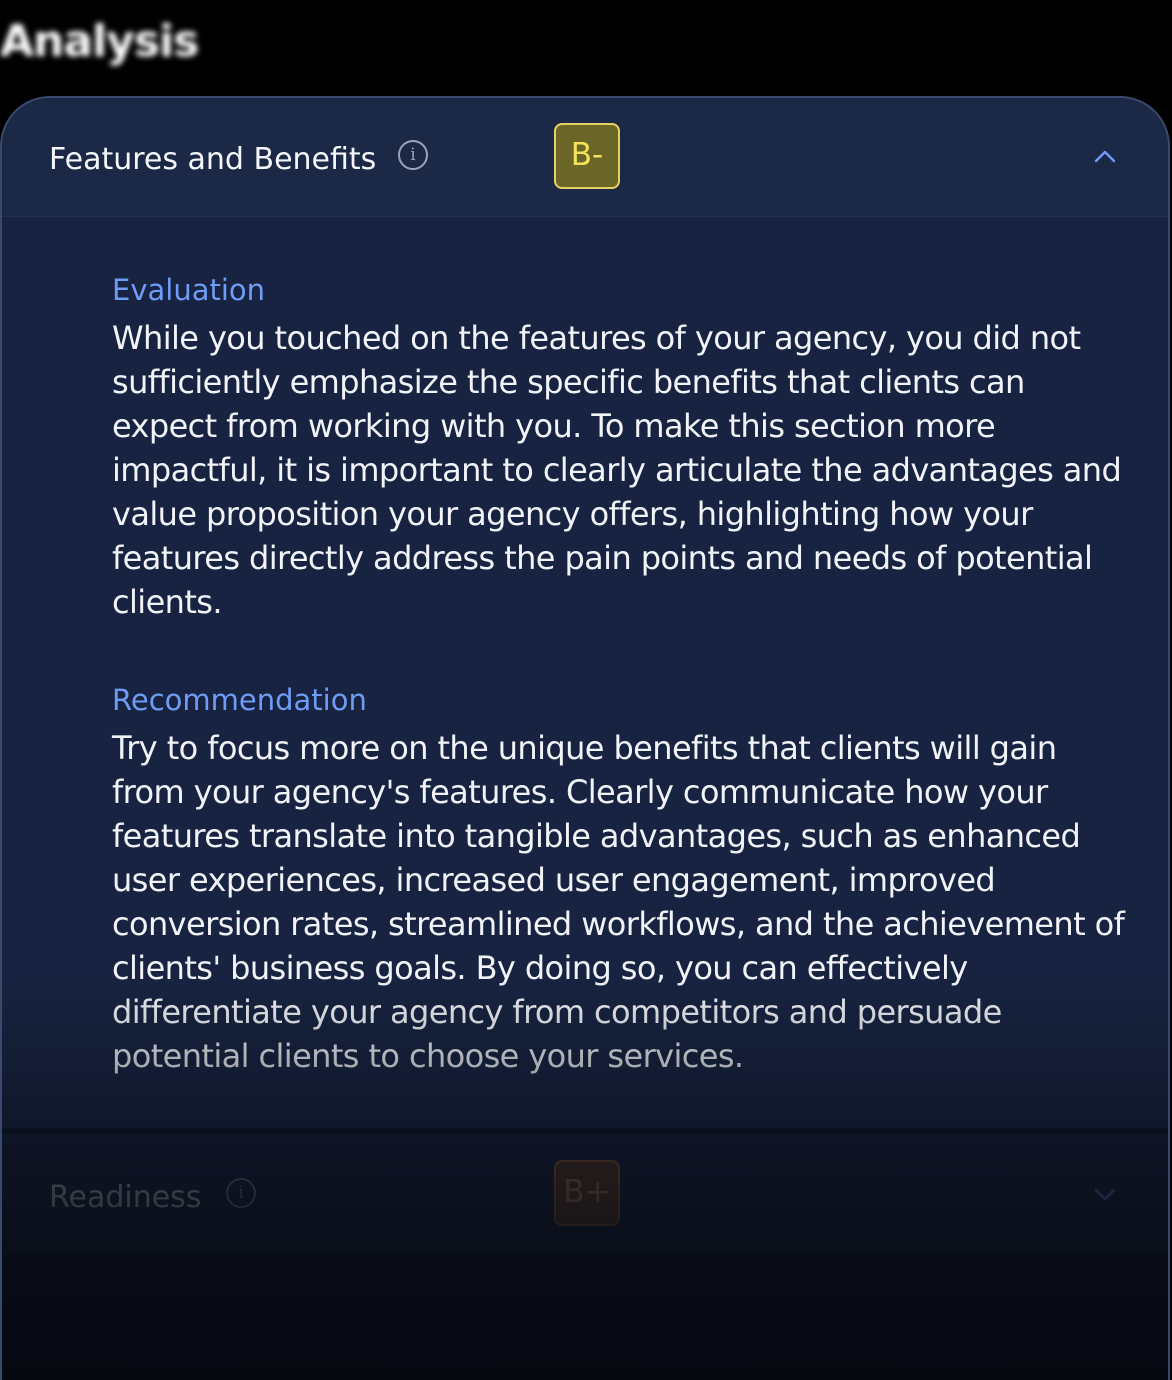  Describe the element at coordinates (213, 159) in the screenshot. I see `section-title: Features and Benefits` at that location.